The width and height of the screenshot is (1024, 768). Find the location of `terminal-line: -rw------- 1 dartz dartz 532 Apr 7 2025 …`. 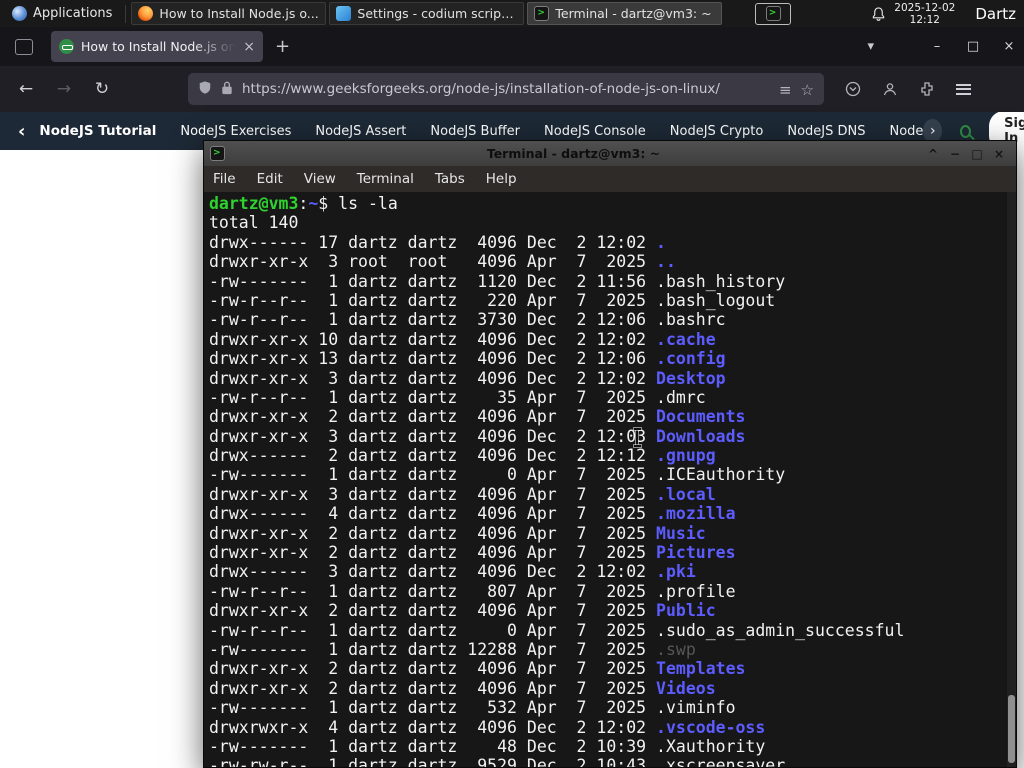

terminal-line: -rw------- 1 dartz dartz 532 Apr 7 2025 … is located at coordinates (472, 708).